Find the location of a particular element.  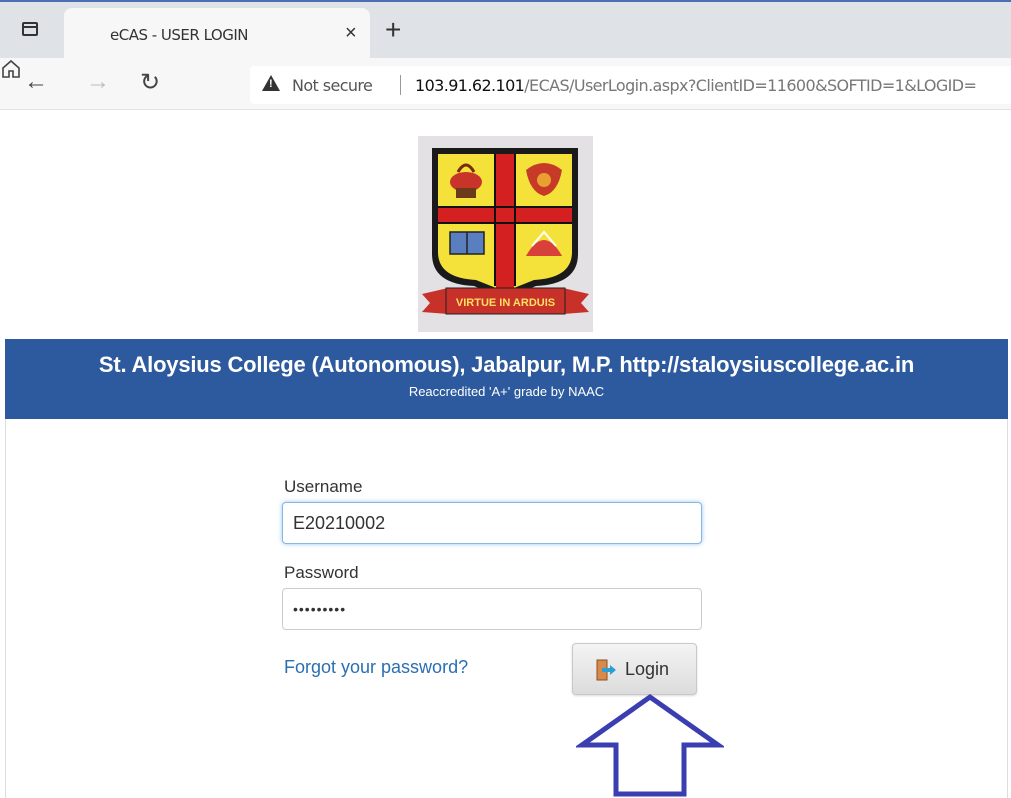

logo-motto: VIRTUE IN ARDUIS is located at coordinates (505, 303).